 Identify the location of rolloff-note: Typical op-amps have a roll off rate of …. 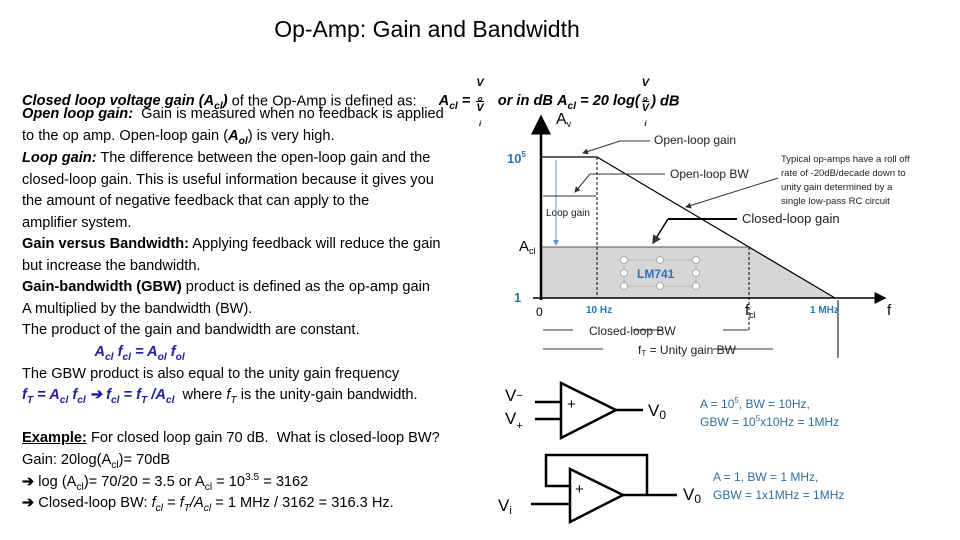
(845, 180).